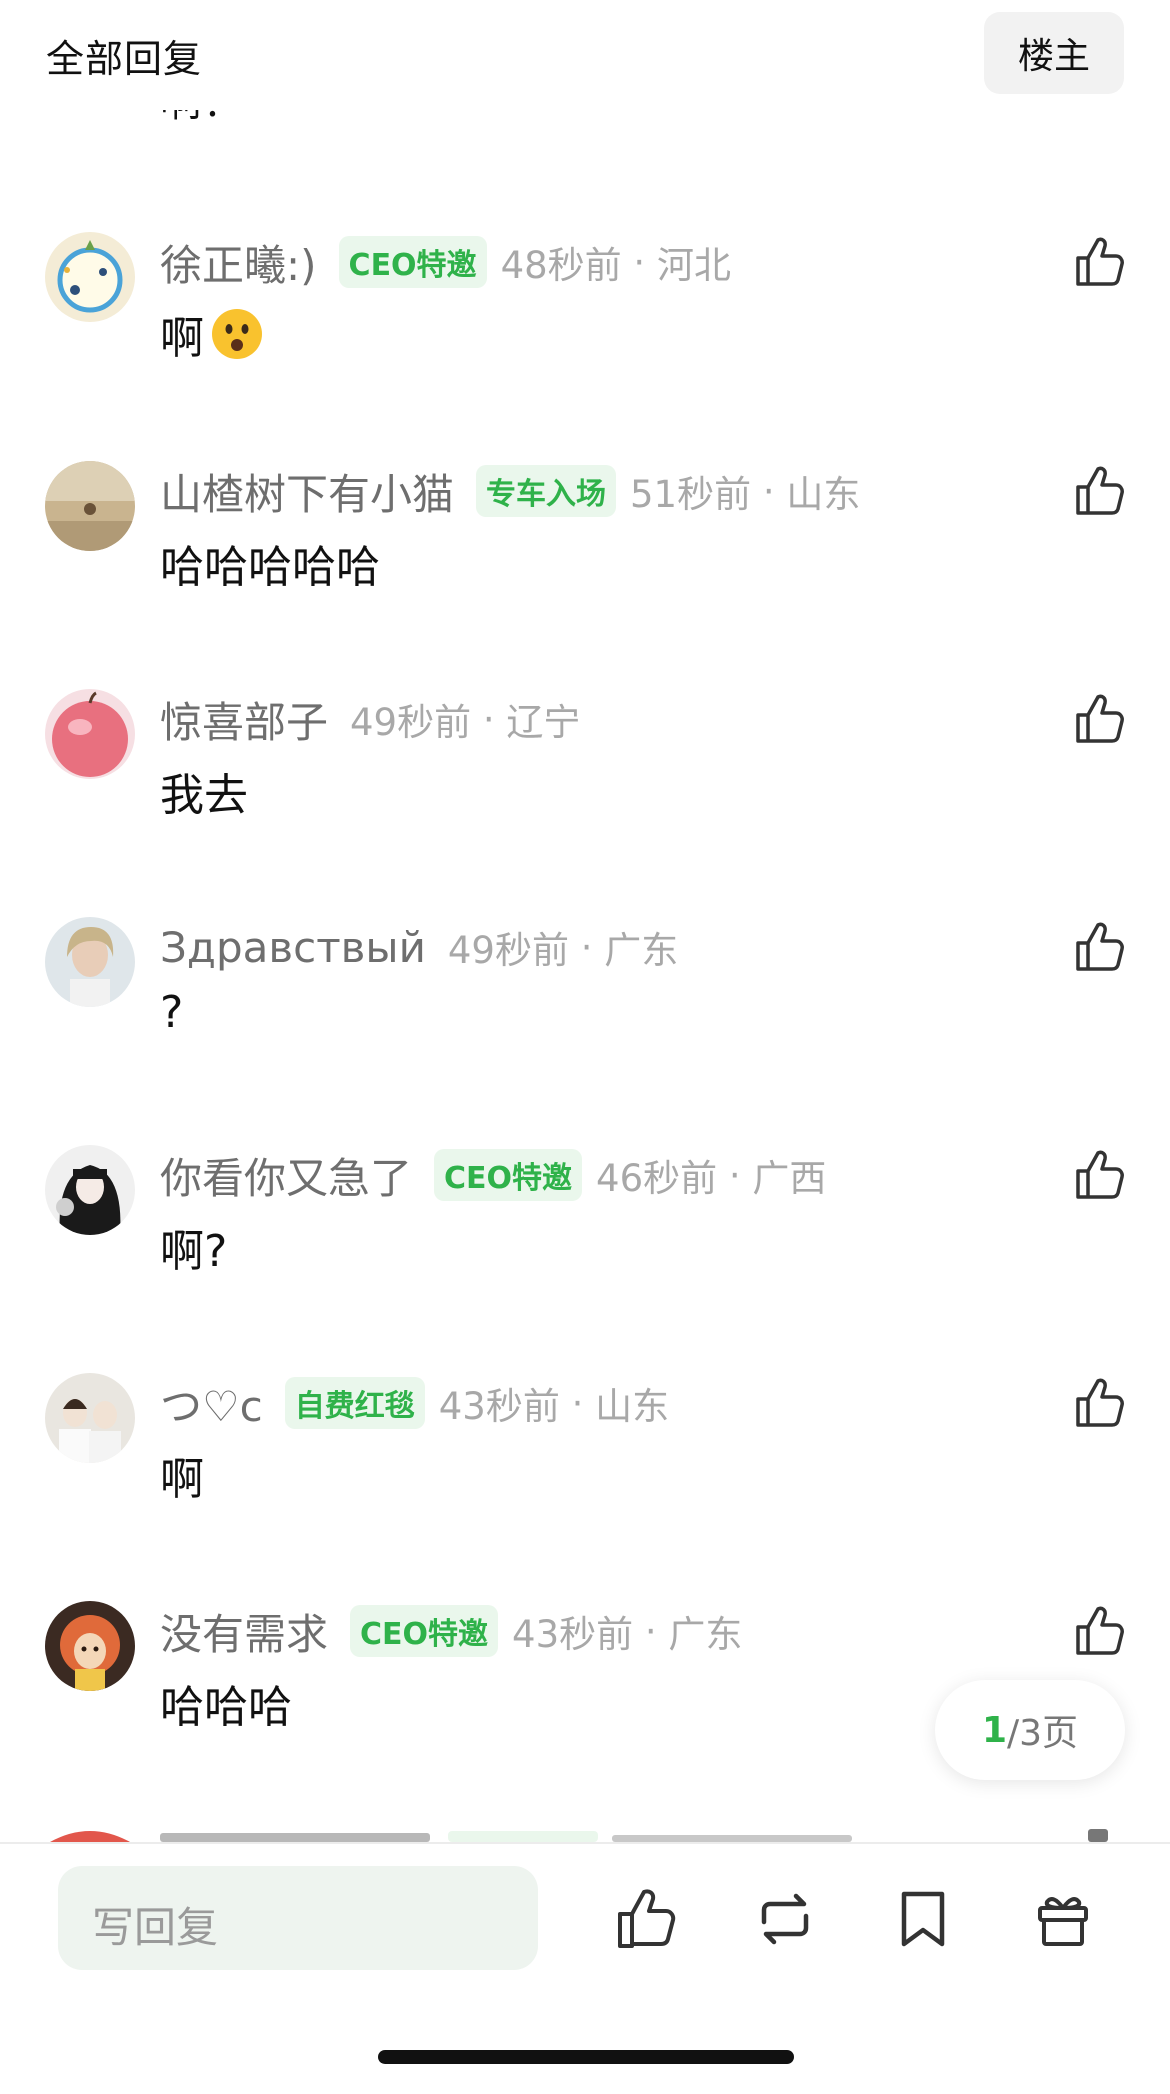 This screenshot has height=2094, width=1170. I want to click on comment-time: 48秒前, so click(561, 265).